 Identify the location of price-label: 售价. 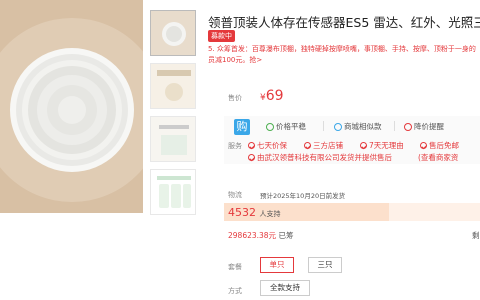
(235, 98).